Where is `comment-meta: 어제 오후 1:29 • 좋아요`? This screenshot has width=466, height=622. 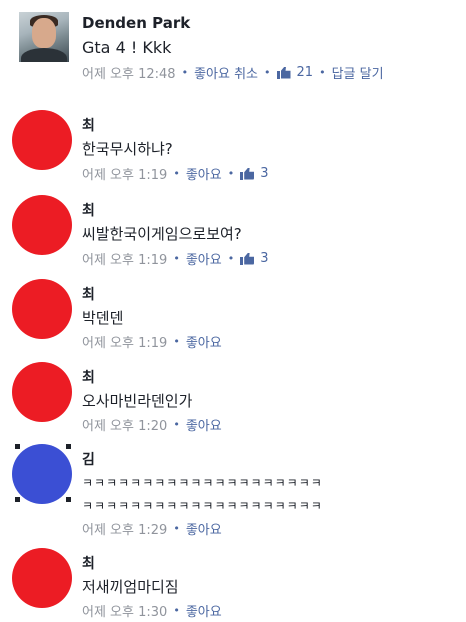 comment-meta: 어제 오후 1:29 • 좋아요 is located at coordinates (152, 528).